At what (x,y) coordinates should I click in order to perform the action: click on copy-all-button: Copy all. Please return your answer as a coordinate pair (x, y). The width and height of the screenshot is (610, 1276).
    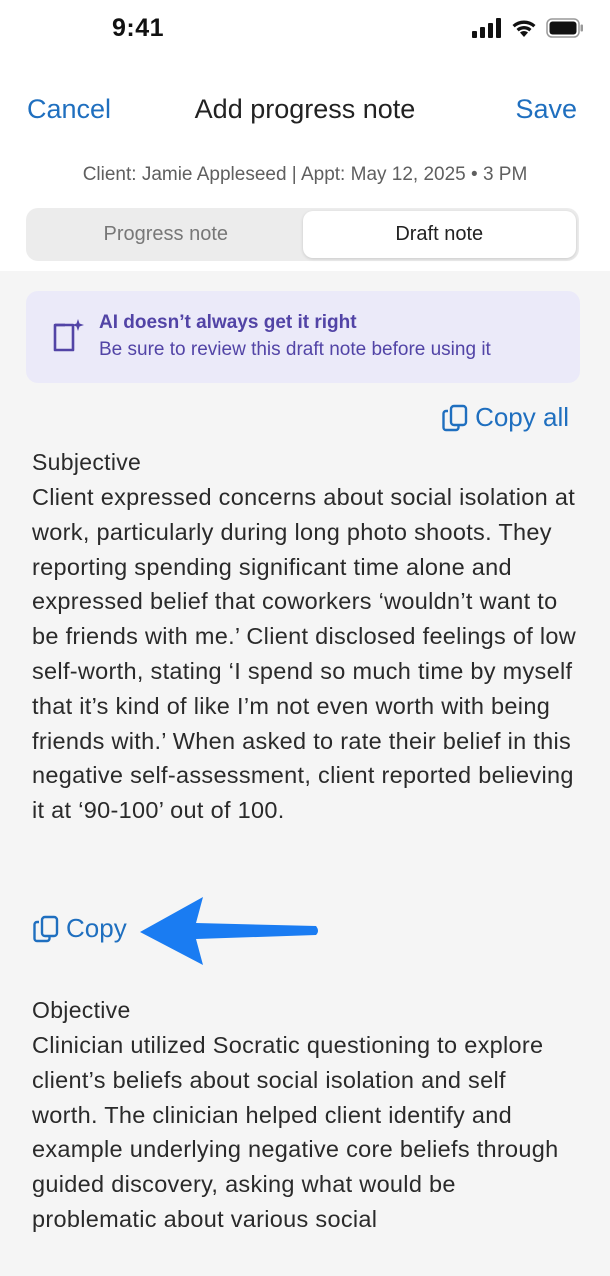
    Looking at the image, I should click on (505, 417).